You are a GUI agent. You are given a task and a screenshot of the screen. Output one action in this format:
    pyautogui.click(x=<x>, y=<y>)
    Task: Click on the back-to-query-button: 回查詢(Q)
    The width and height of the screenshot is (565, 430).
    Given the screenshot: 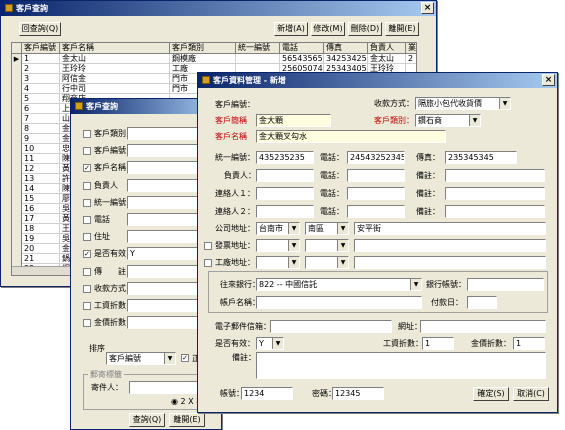 What is the action you would take?
    pyautogui.click(x=40, y=29)
    